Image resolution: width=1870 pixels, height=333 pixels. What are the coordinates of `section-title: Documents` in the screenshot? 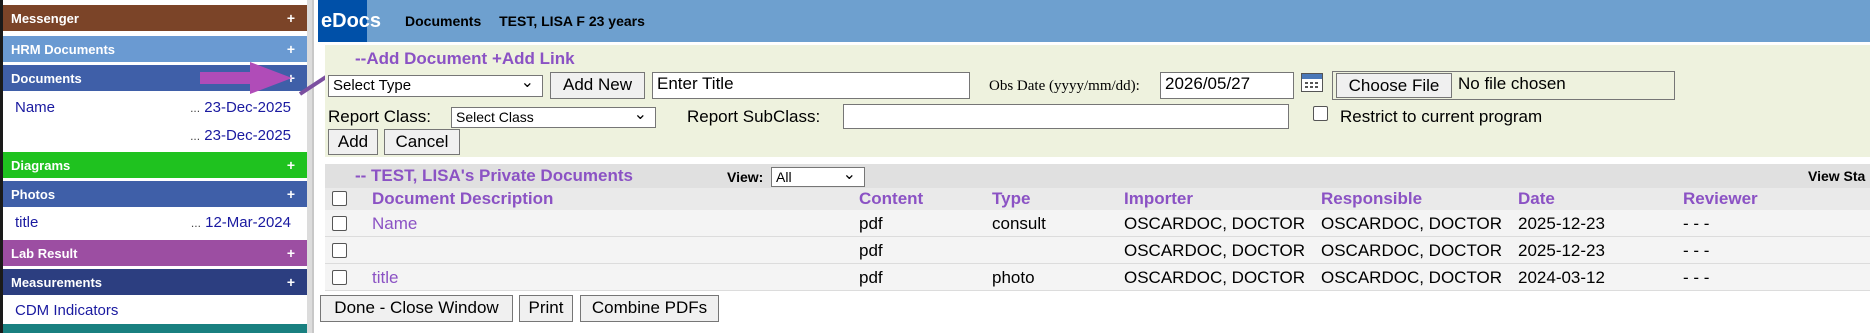 It's located at (46, 78).